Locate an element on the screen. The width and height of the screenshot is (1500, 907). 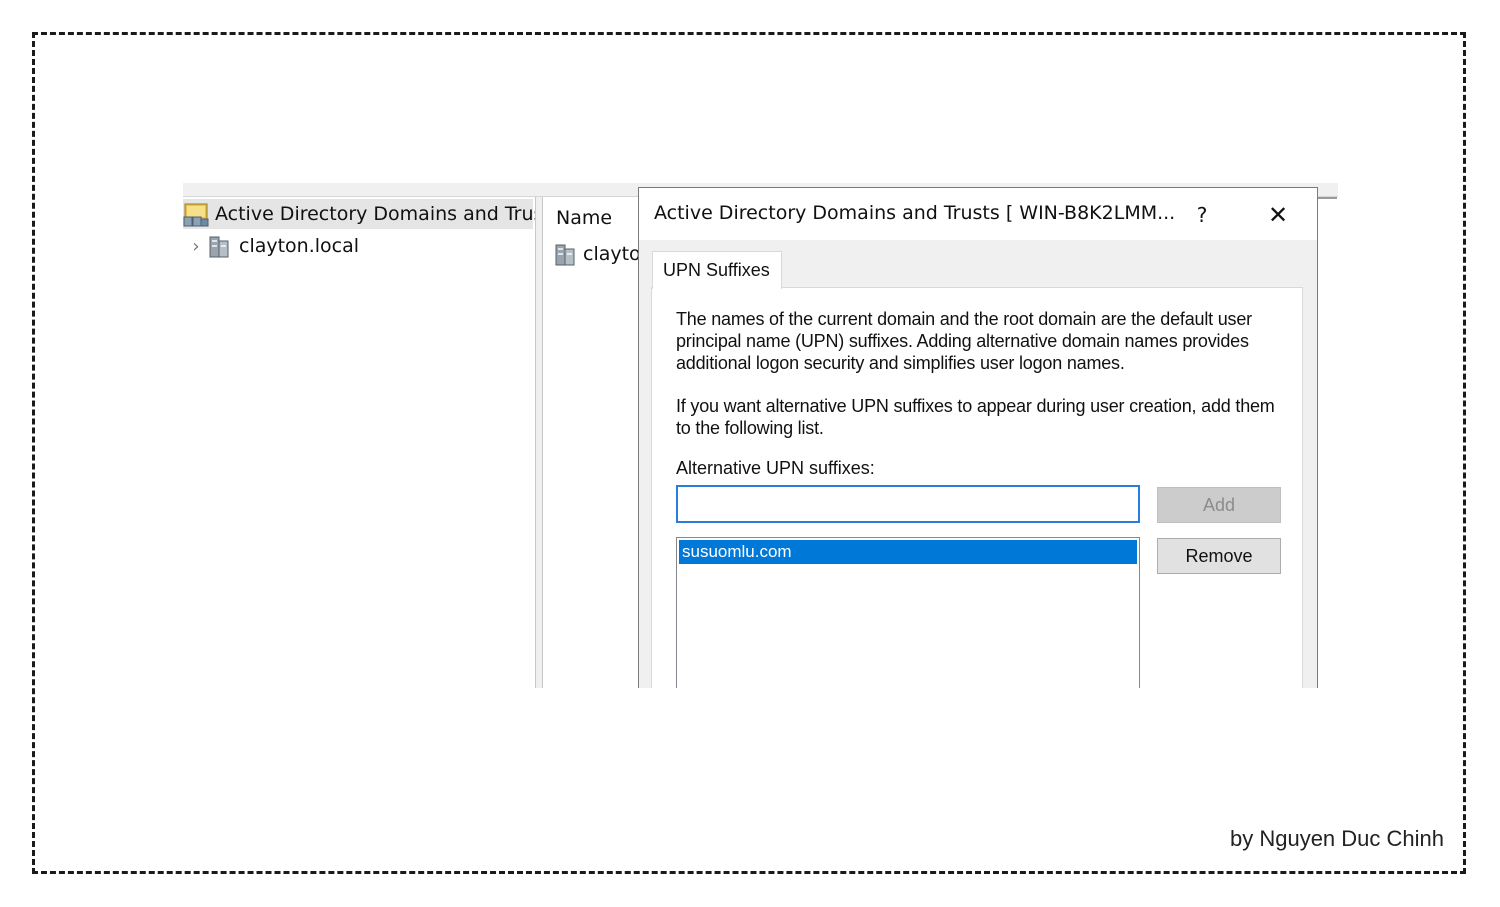
list-item: clayto is located at coordinates (597, 254).